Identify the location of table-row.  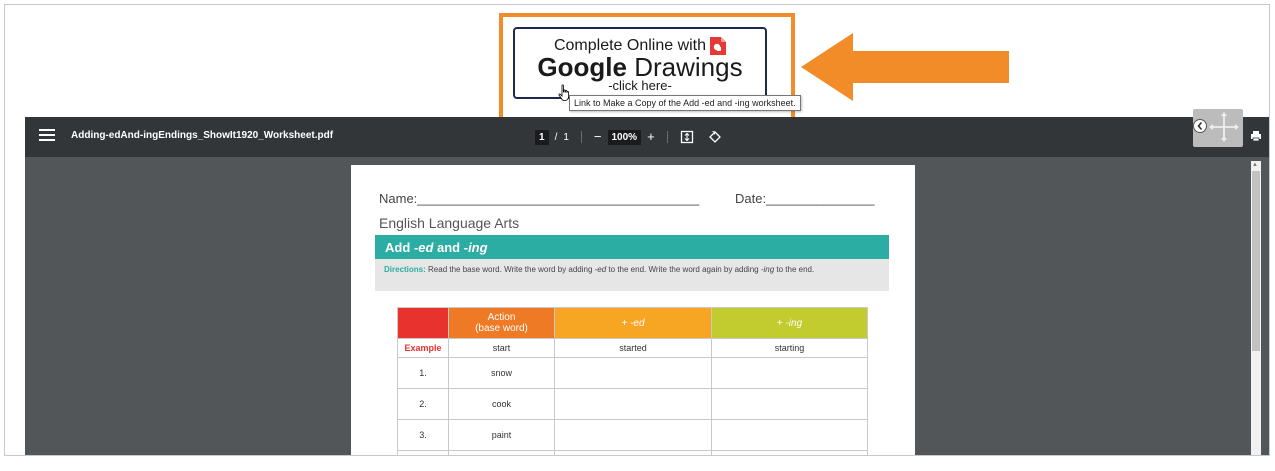
(632, 452).